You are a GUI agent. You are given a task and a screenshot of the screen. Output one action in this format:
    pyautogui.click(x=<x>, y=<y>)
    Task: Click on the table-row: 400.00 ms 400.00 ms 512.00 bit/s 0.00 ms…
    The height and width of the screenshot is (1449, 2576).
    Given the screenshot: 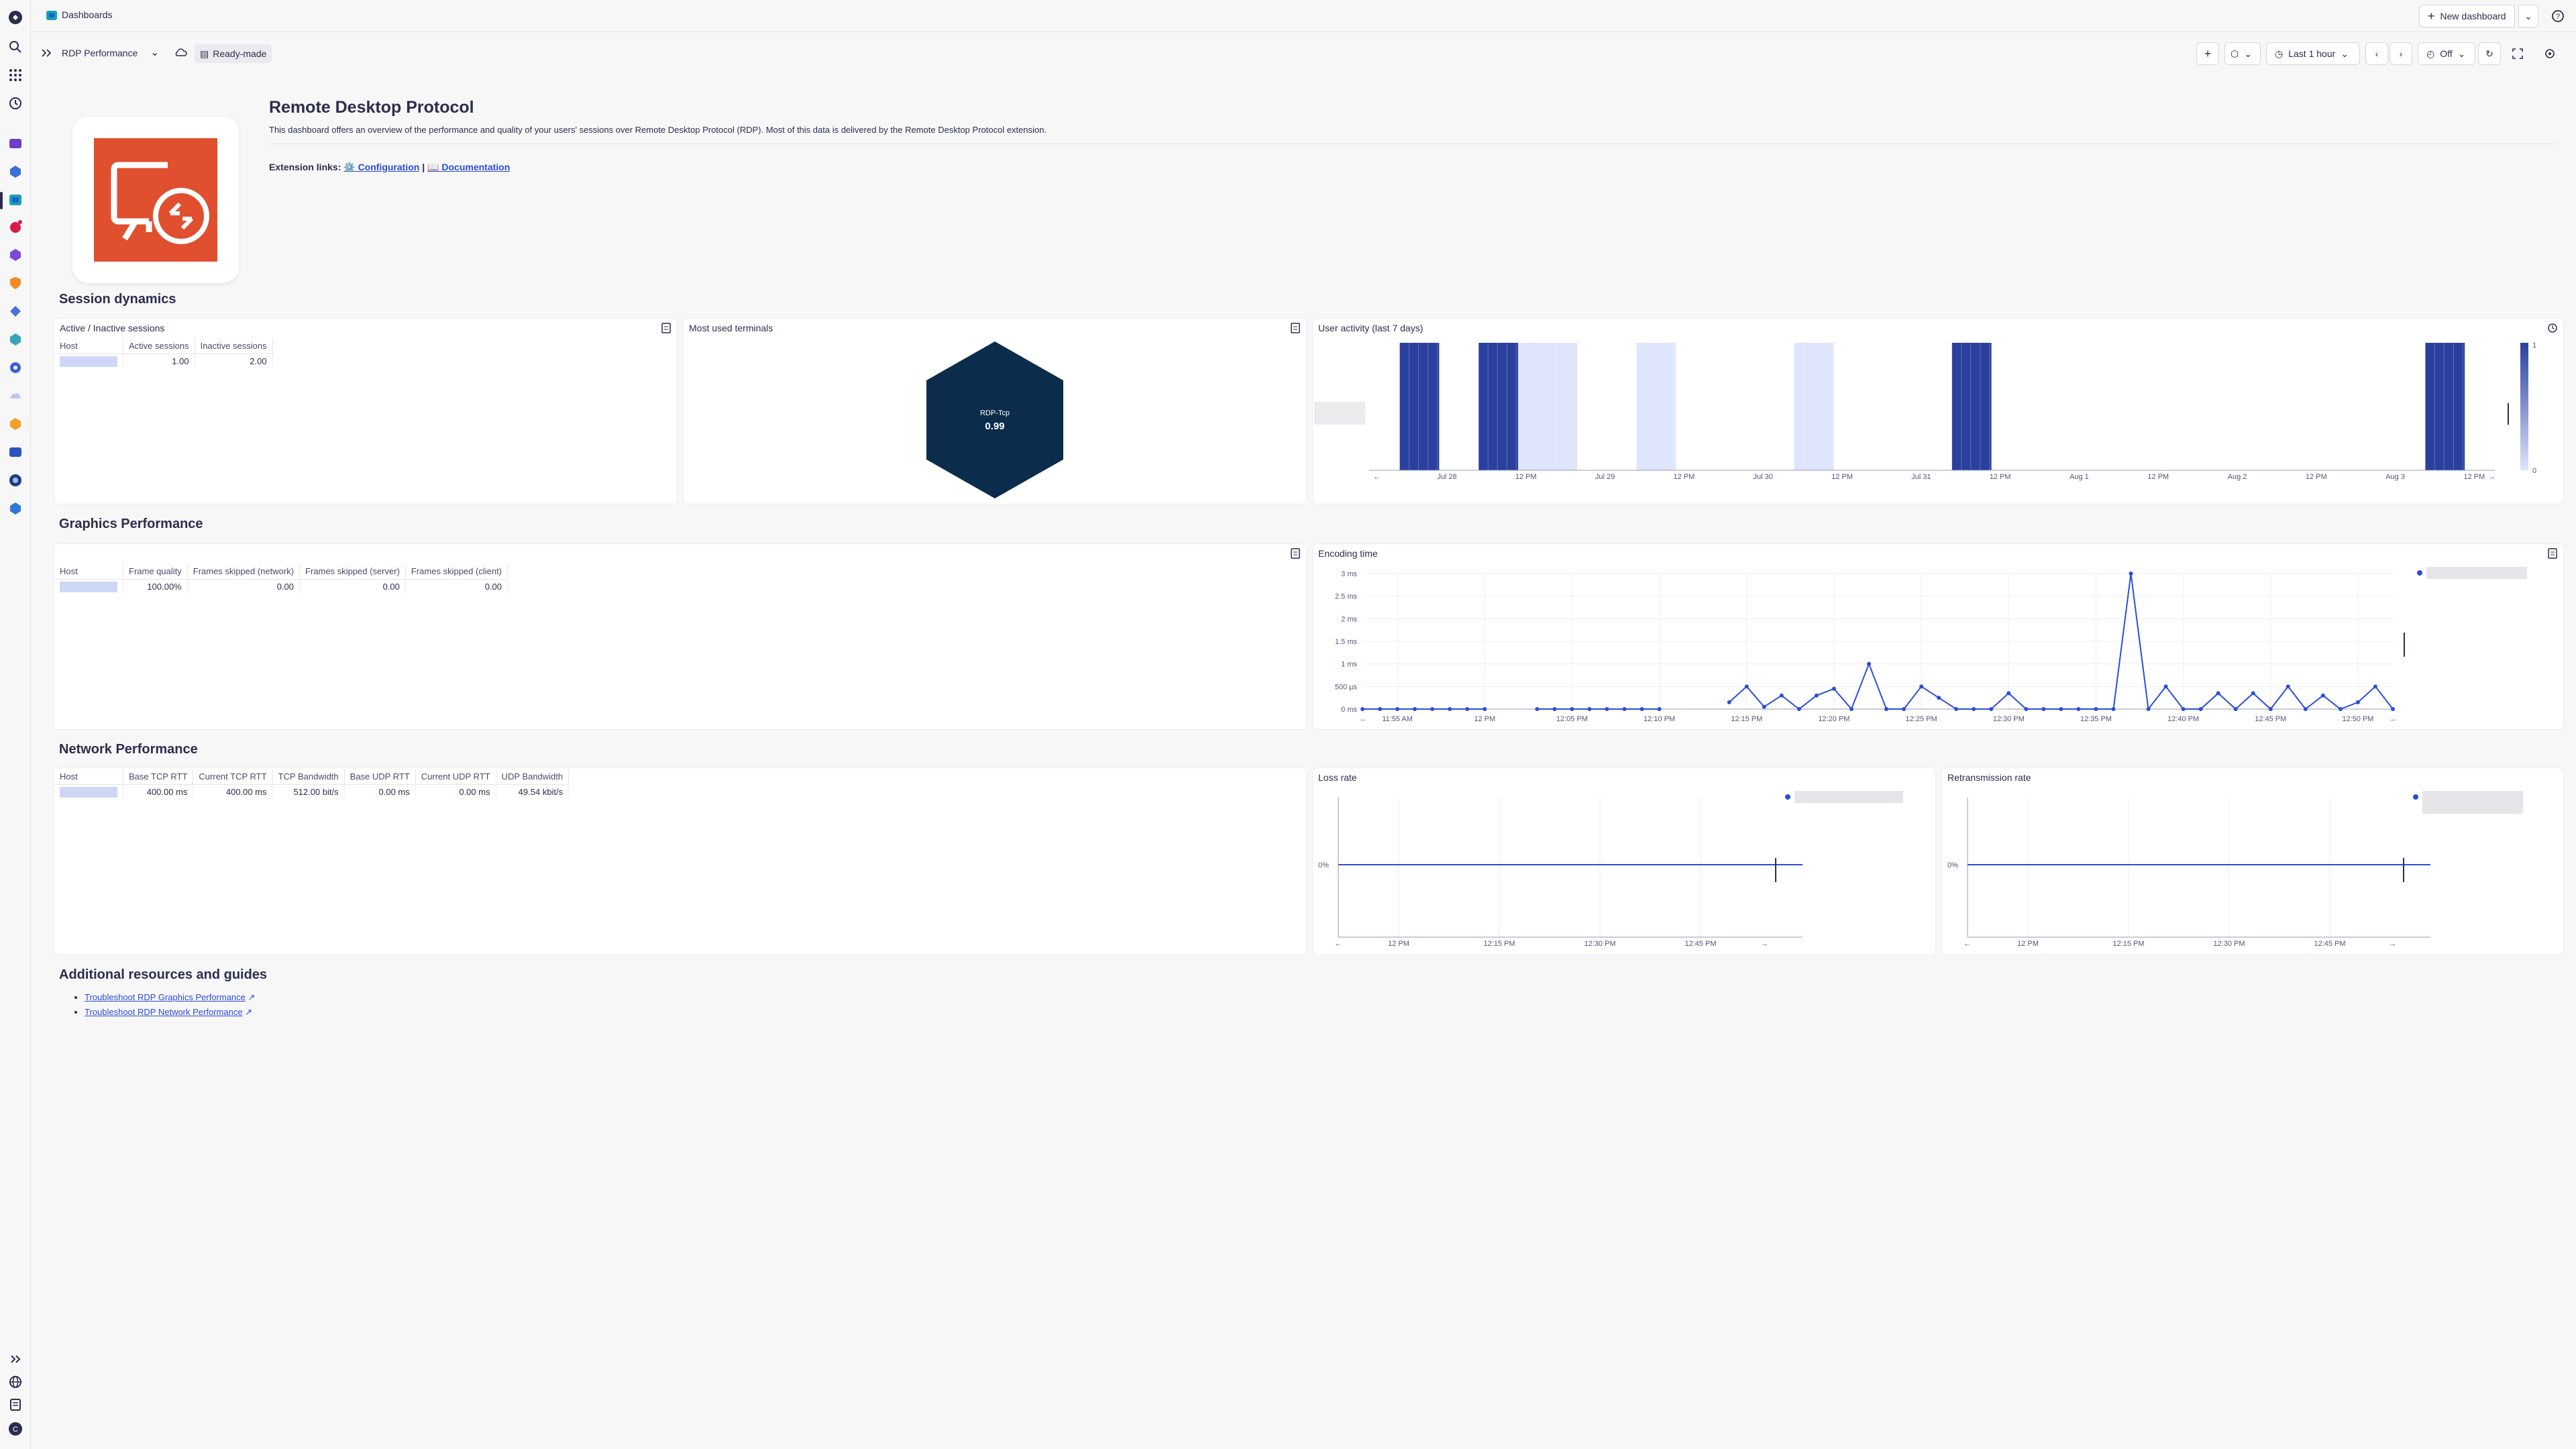 What is the action you would take?
    pyautogui.click(x=312, y=791)
    